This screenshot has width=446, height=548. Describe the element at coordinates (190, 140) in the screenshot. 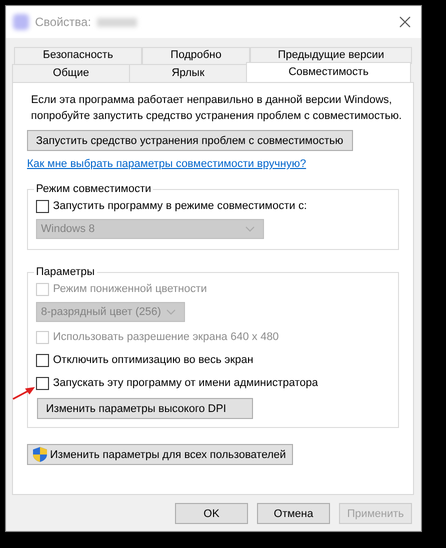

I see `troubleshoot-button: Запустить средство устранения проблем с совместимостью` at that location.